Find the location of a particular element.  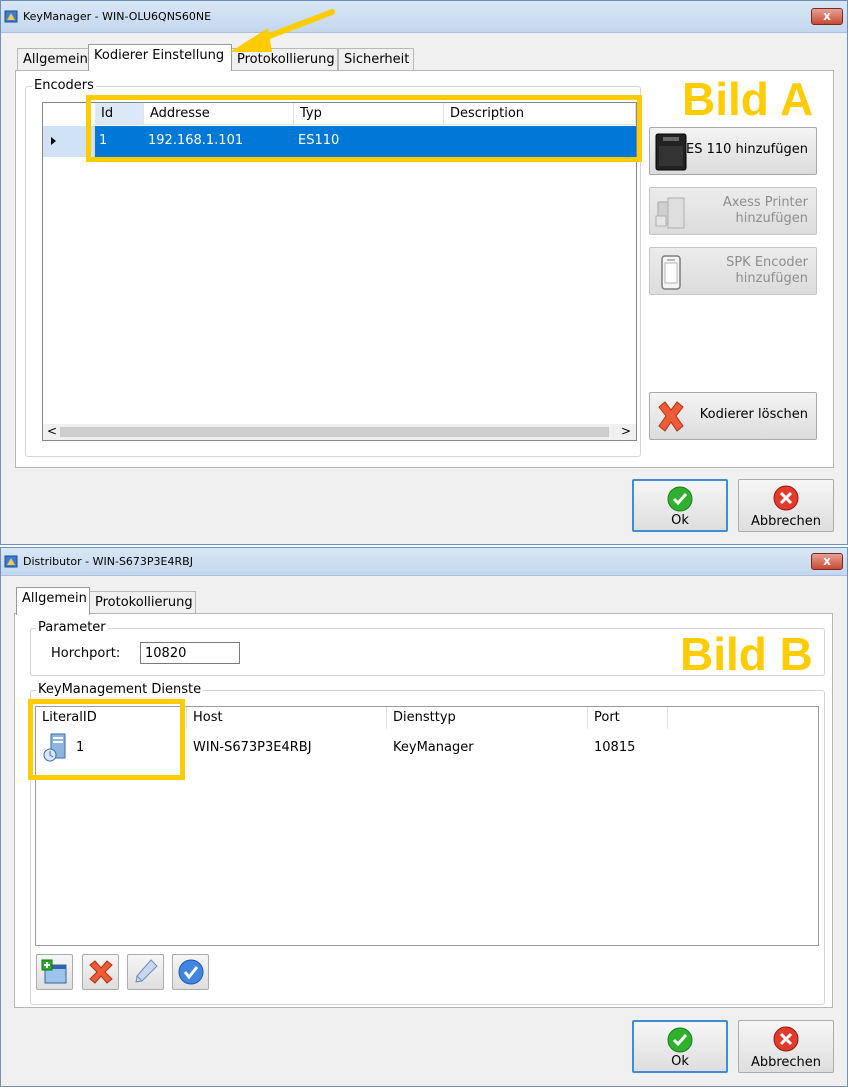

annotation-label-a: Bild A is located at coordinates (748, 99).